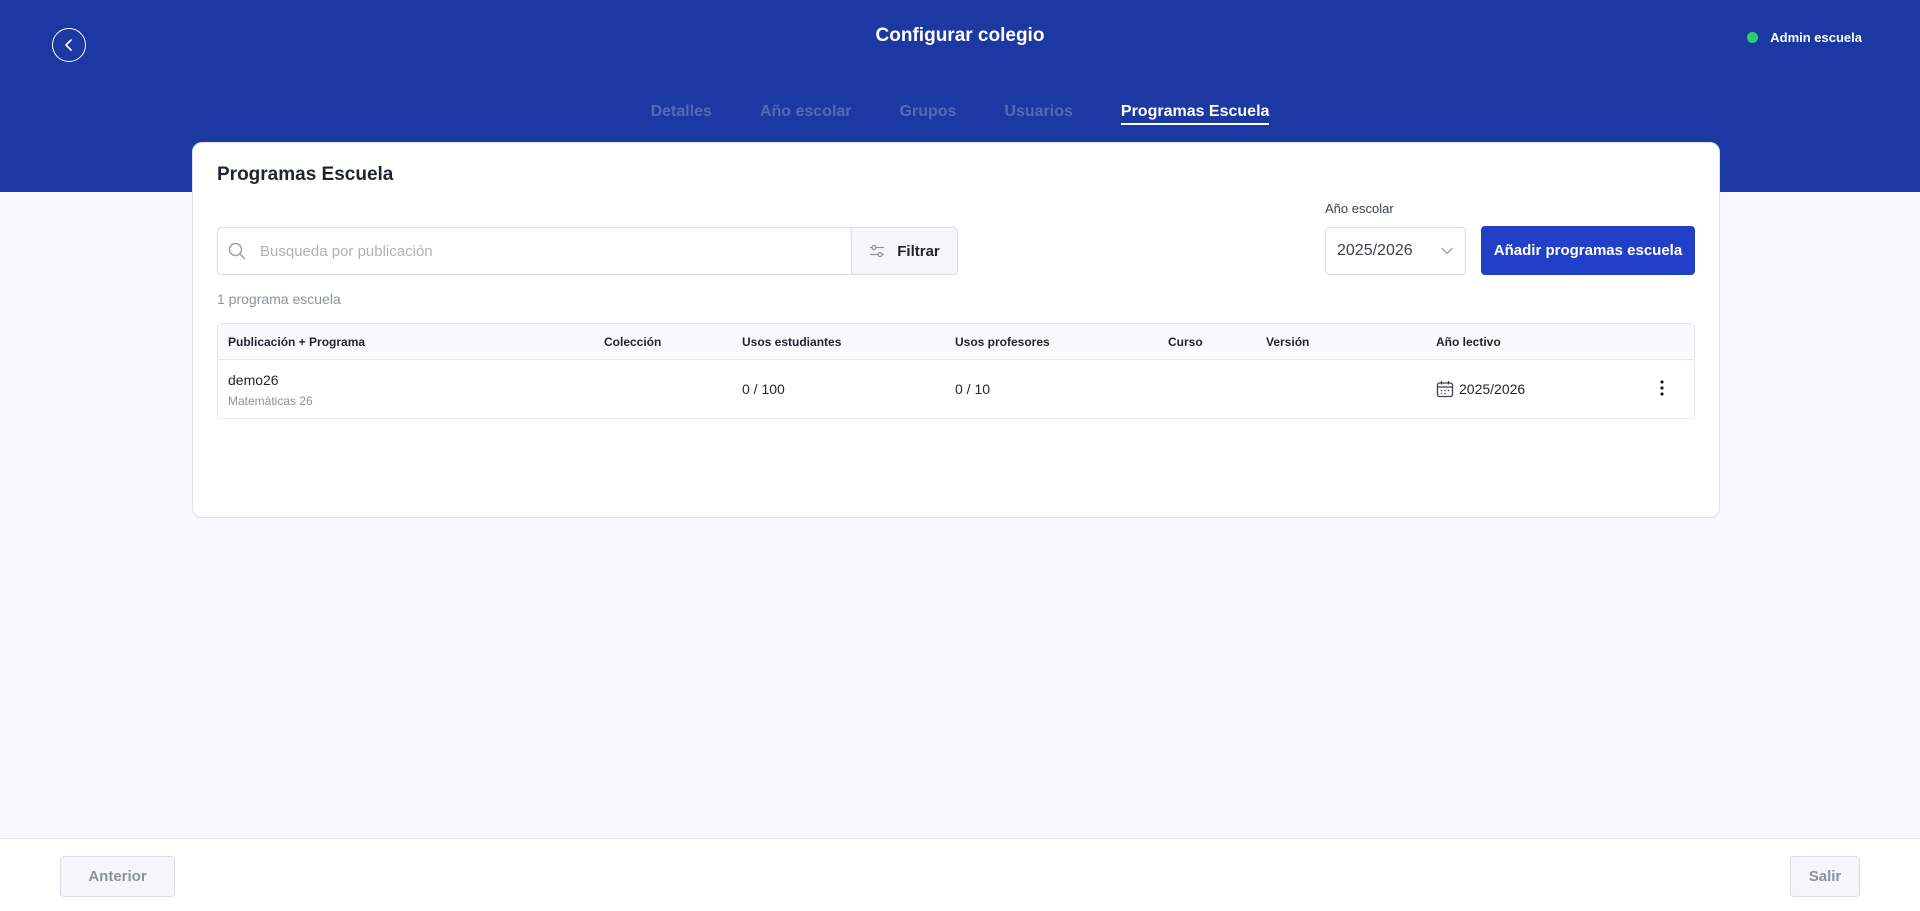 This screenshot has height=911, width=1920. I want to click on filter-button: Filtrar, so click(904, 251).